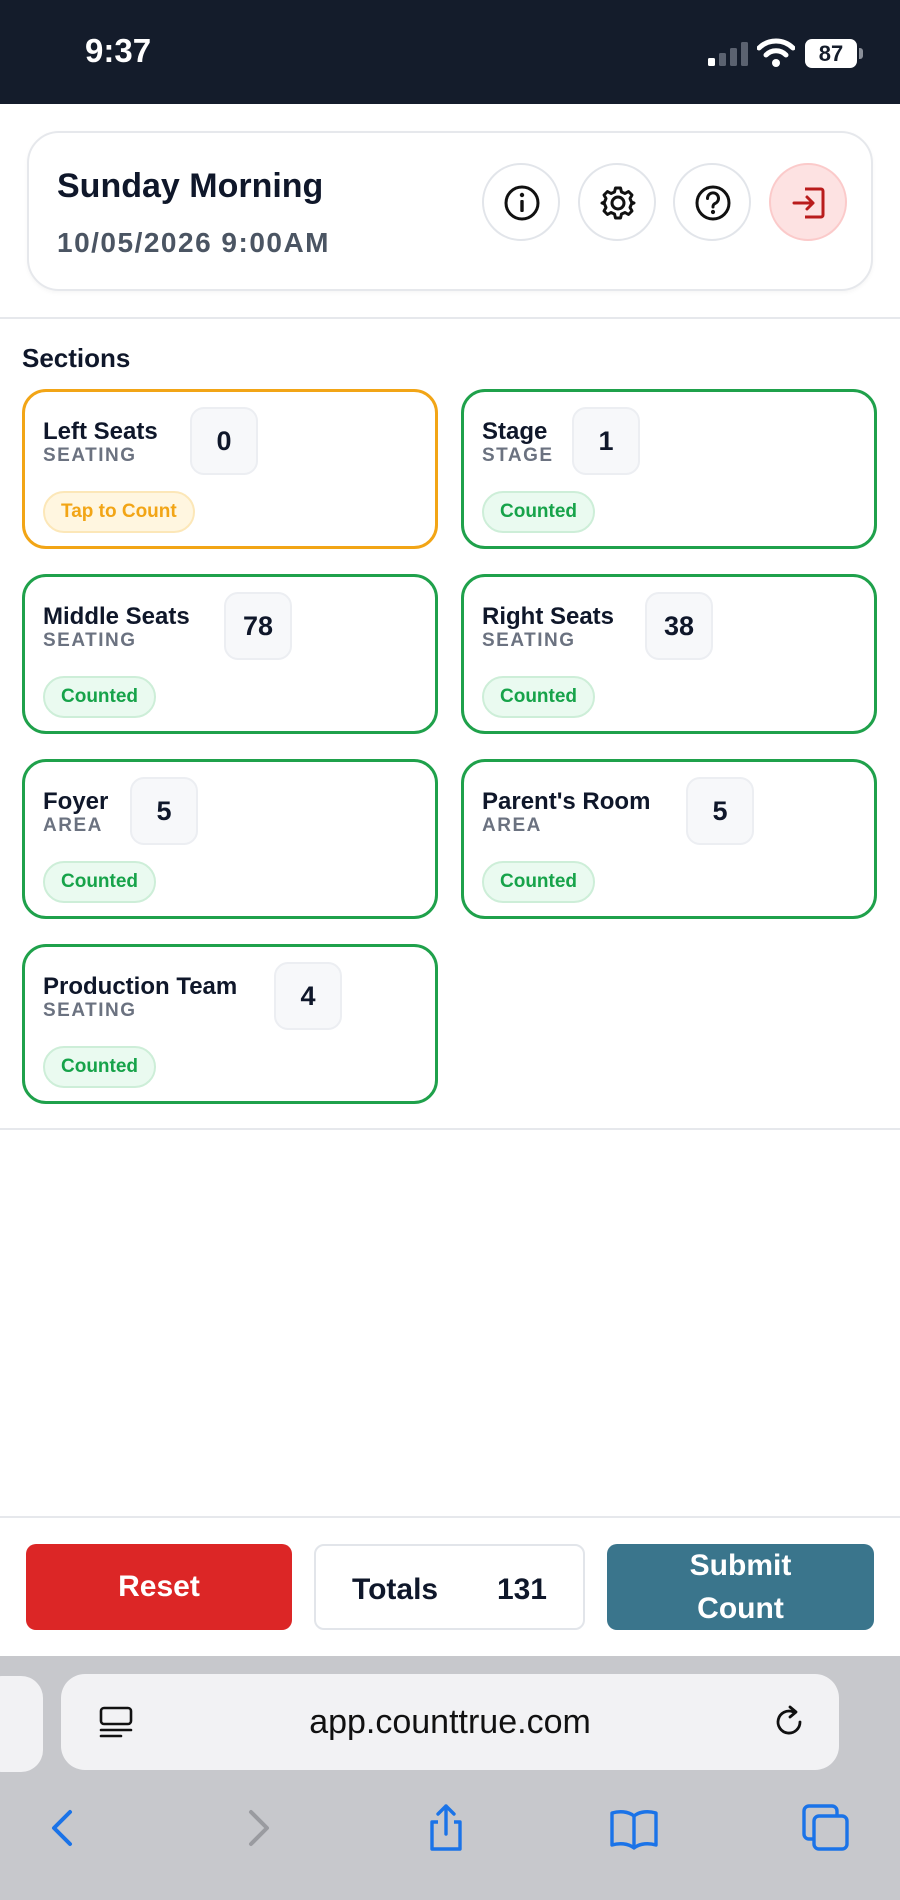 The width and height of the screenshot is (900, 1900). I want to click on exit-button, so click(808, 202).